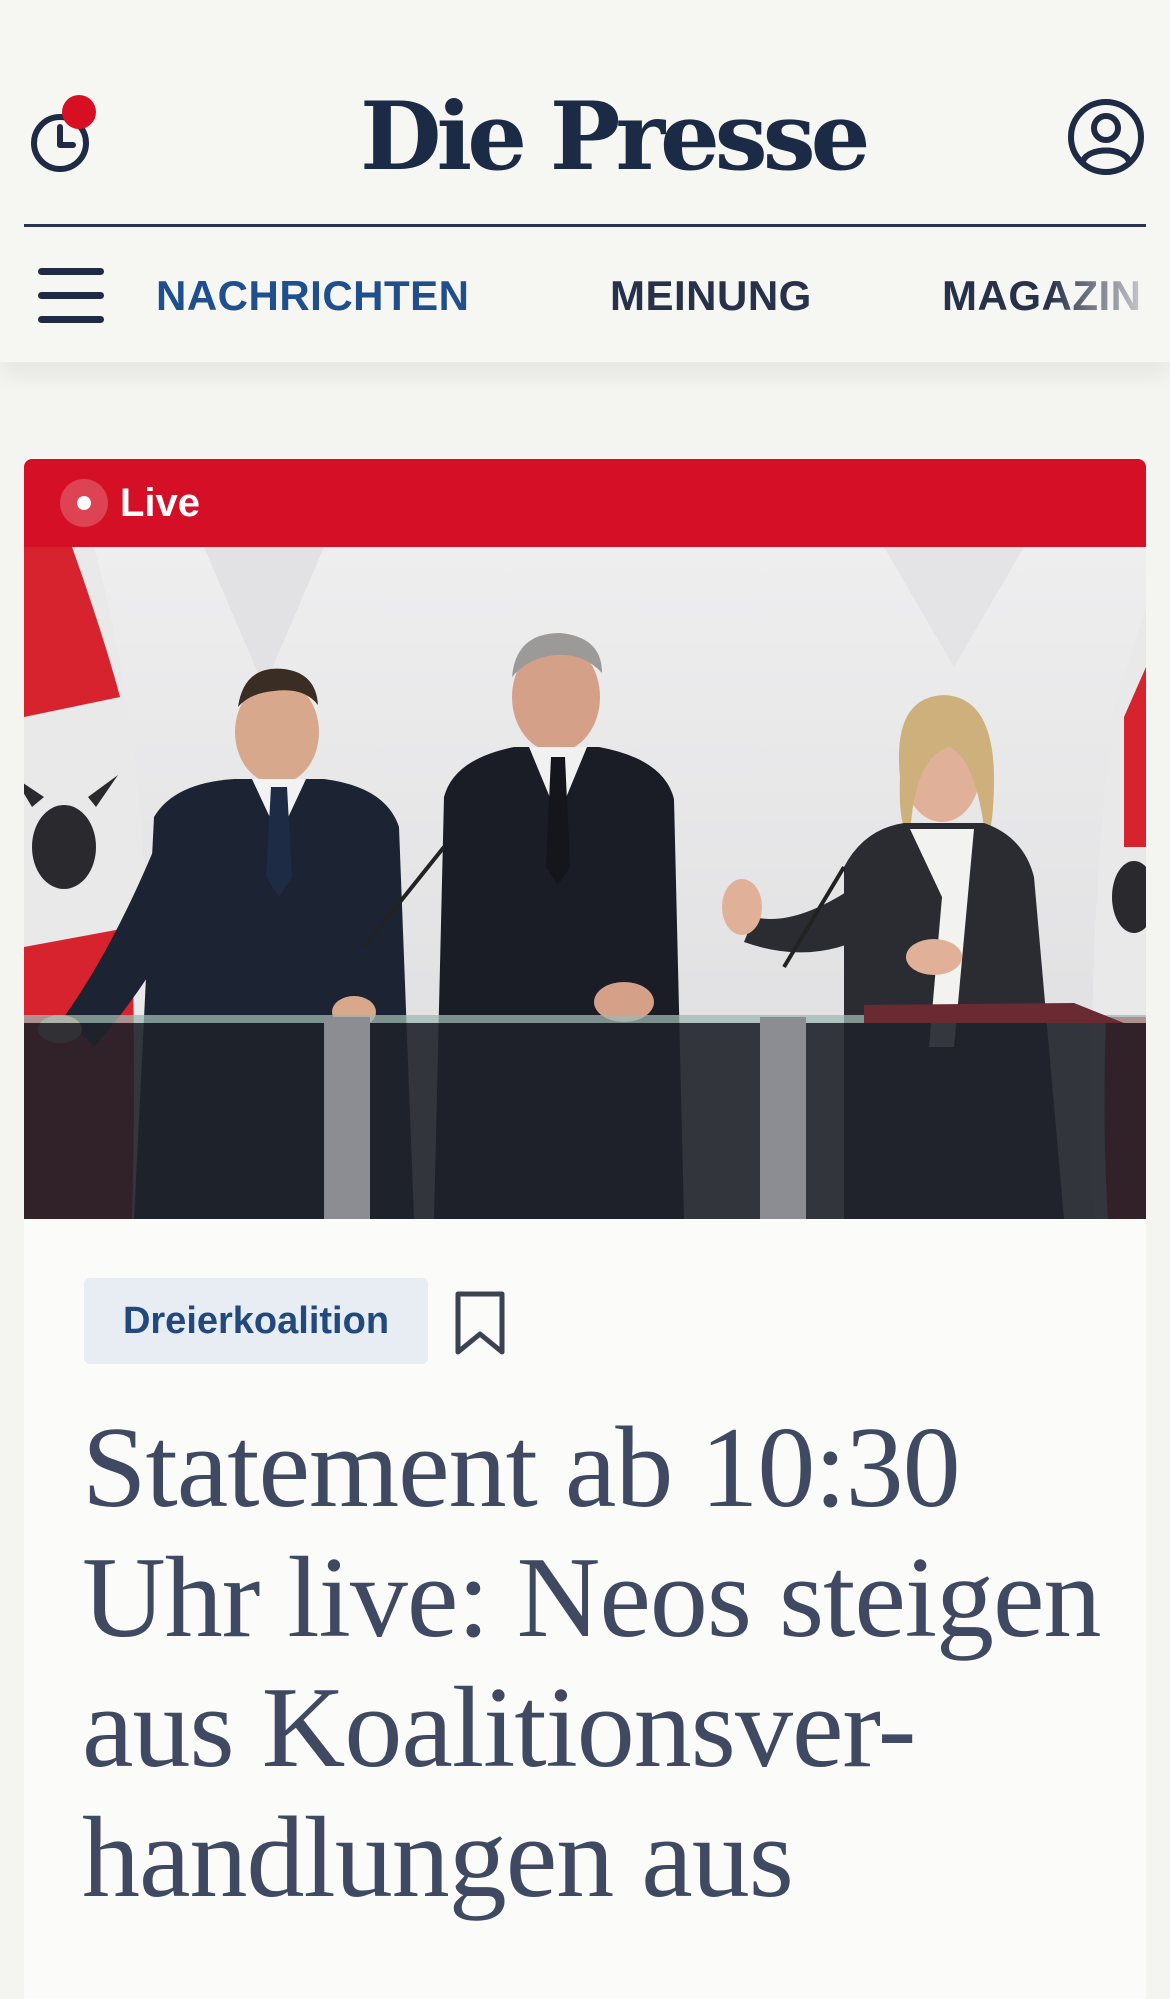  I want to click on account-button, so click(1106, 137).